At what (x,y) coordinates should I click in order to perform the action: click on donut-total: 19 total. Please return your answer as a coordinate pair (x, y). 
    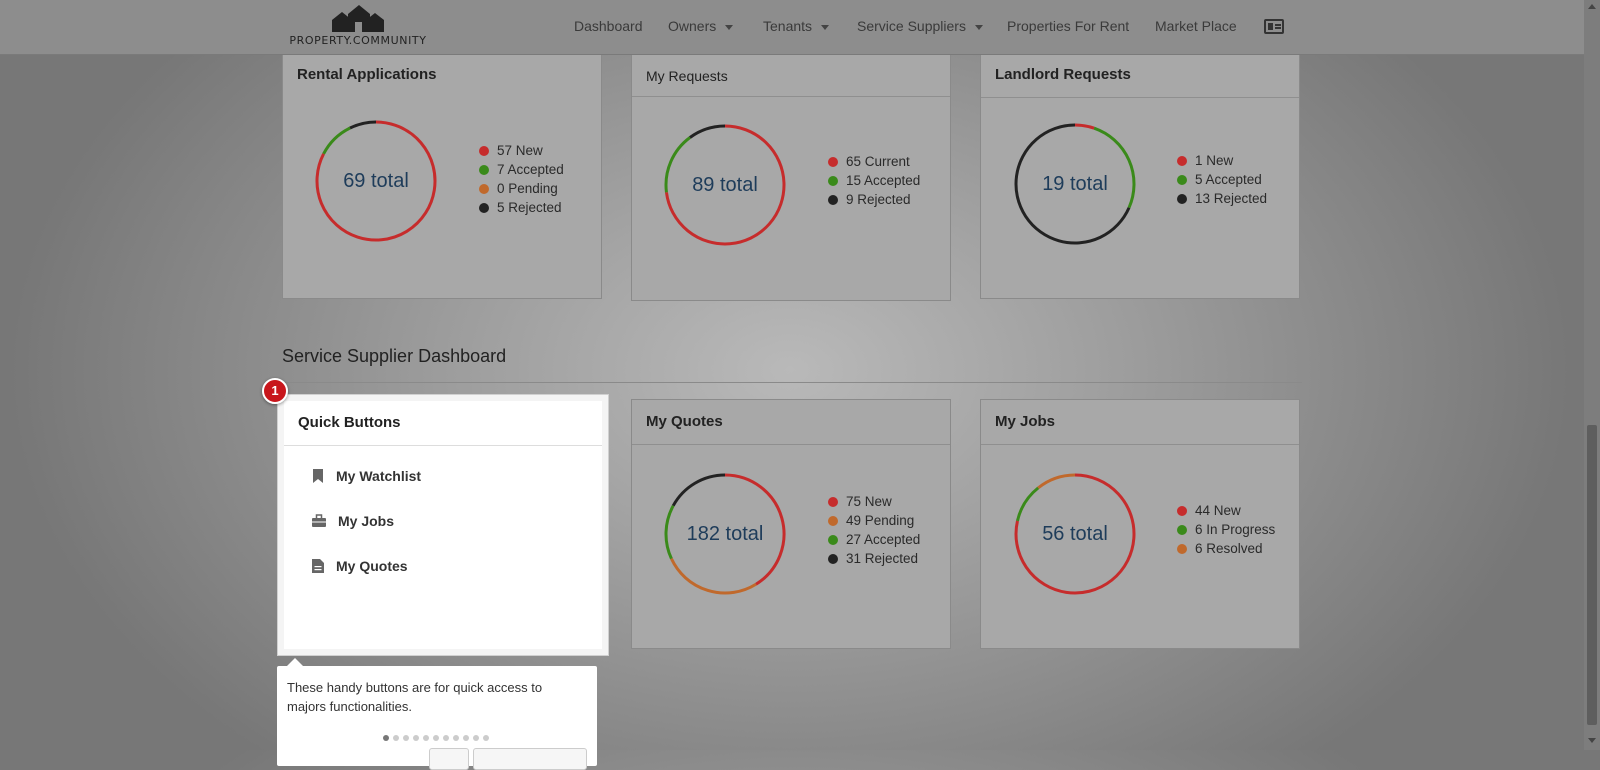
    Looking at the image, I should click on (1075, 184).